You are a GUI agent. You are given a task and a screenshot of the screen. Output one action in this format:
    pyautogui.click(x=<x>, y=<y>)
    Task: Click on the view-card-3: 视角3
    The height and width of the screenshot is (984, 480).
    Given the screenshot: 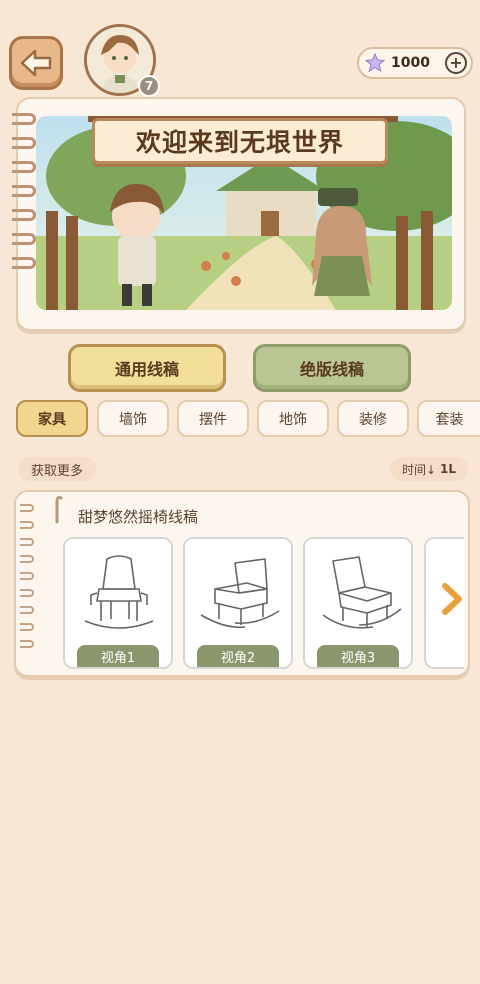 What is the action you would take?
    pyautogui.click(x=358, y=603)
    